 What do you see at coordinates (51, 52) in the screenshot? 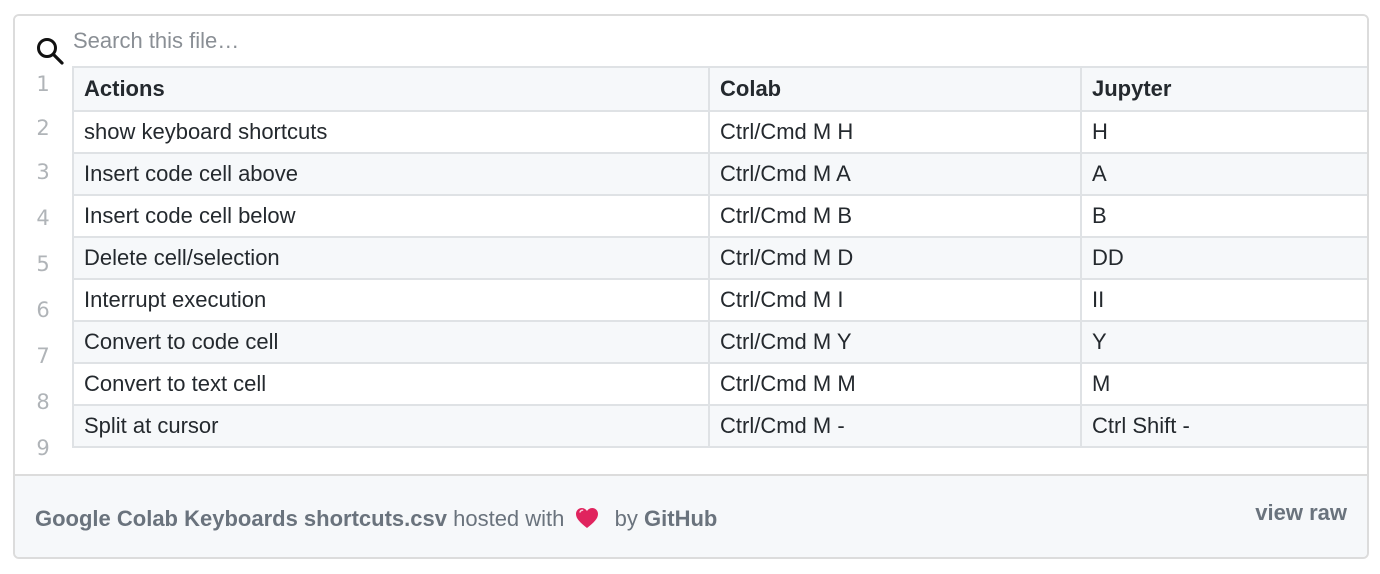
I see `search-icon` at bounding box center [51, 52].